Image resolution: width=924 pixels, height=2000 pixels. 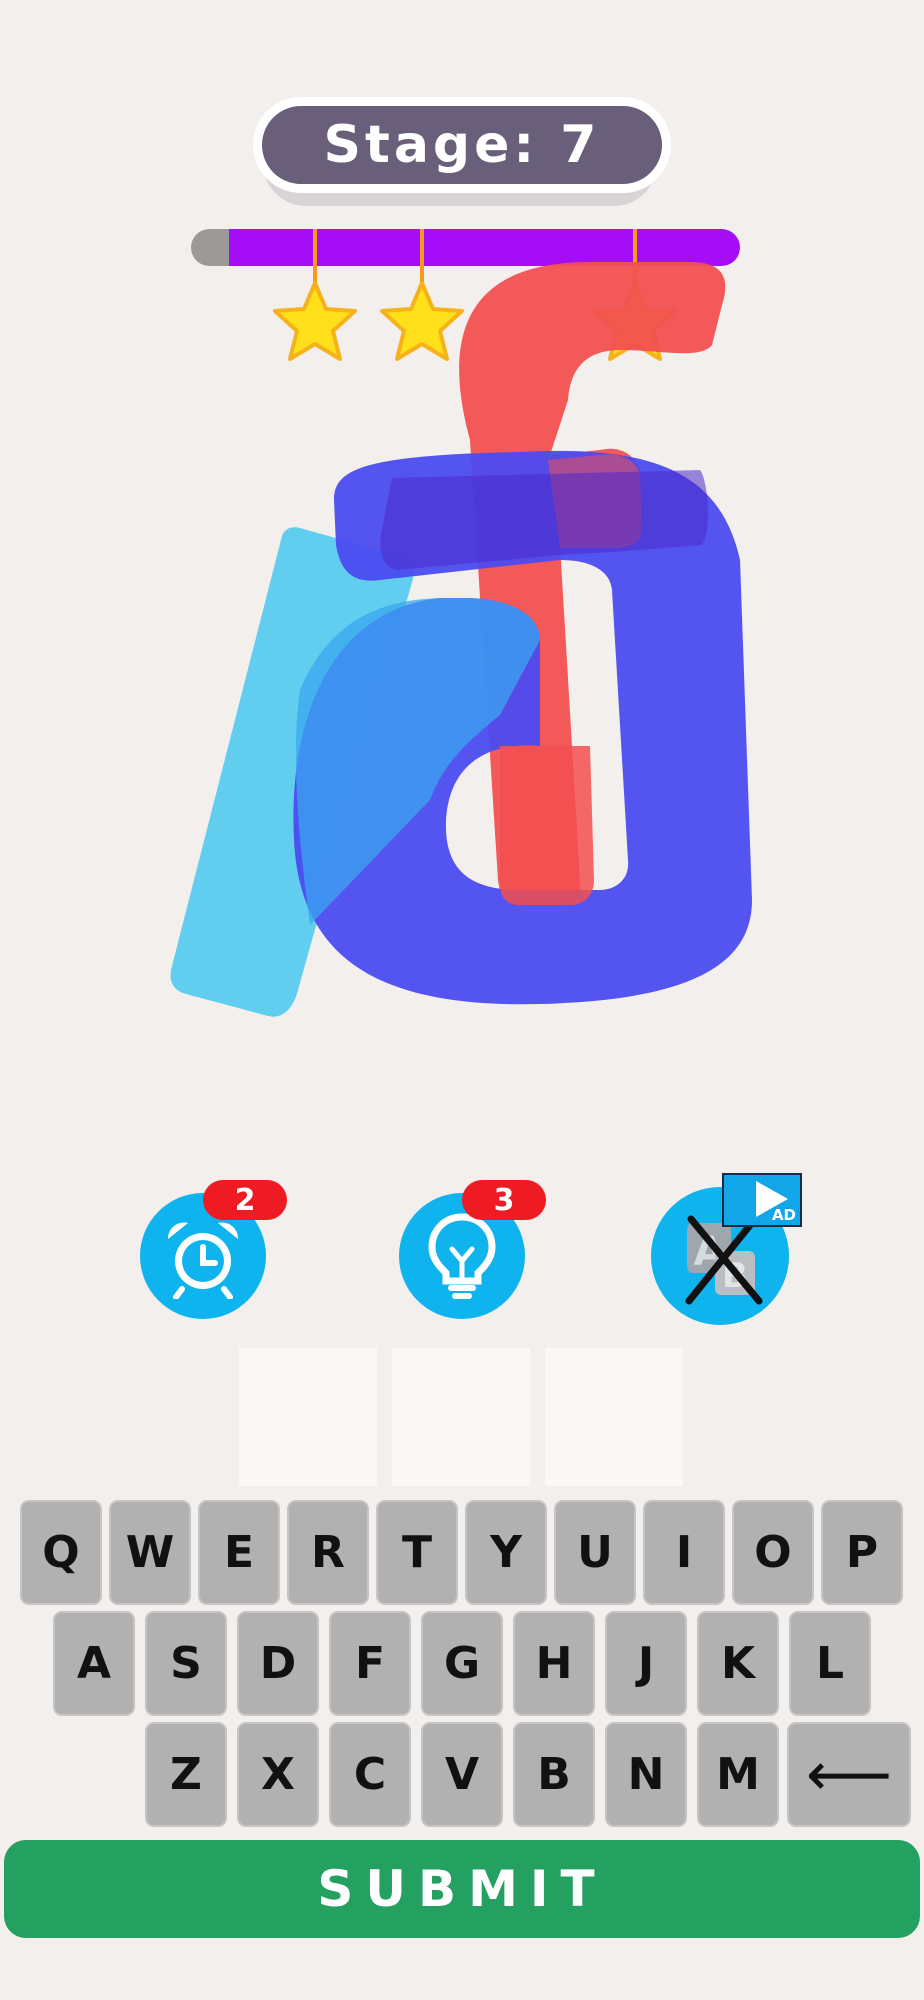 I want to click on key-e: E, so click(x=239, y=1552).